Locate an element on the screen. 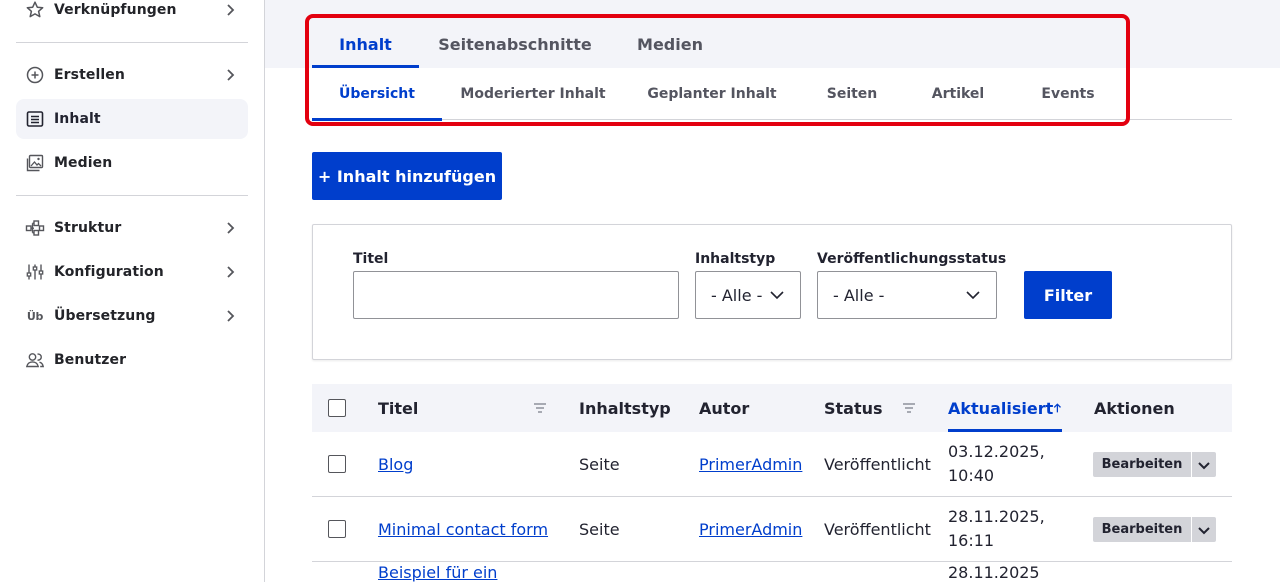 The image size is (1280, 582). sidebar-item-configuration: Konfiguration is located at coordinates (132, 272).